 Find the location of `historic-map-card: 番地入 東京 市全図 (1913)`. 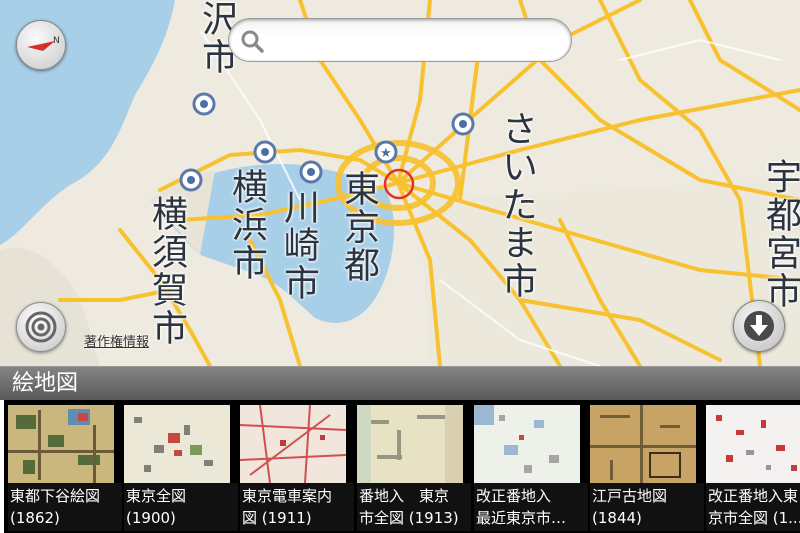

historic-map-card: 番地入 東京 市全図 (1913) is located at coordinates (414, 468).